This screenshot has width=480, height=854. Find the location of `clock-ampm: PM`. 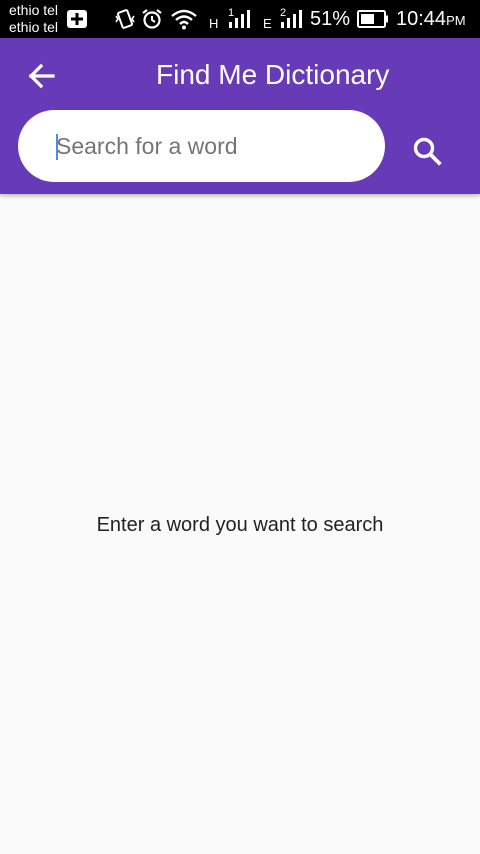

clock-ampm: PM is located at coordinates (456, 20).